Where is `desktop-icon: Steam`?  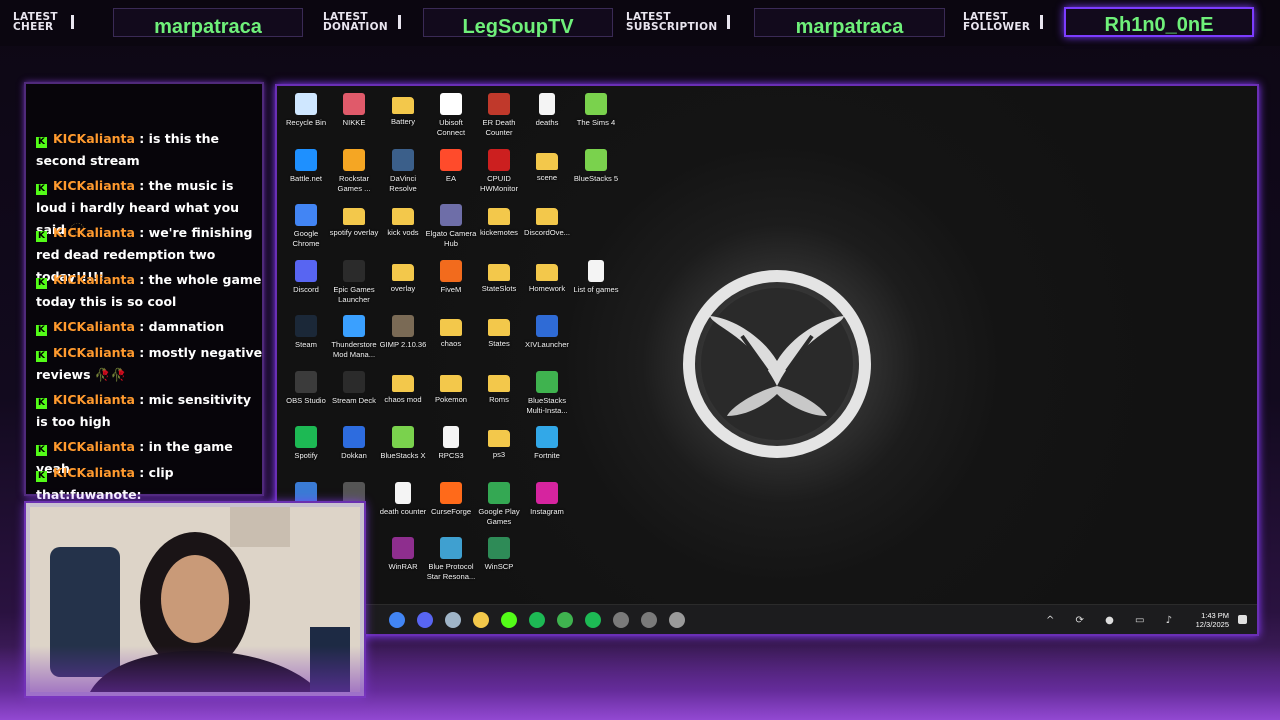
desktop-icon: Steam is located at coordinates (306, 332).